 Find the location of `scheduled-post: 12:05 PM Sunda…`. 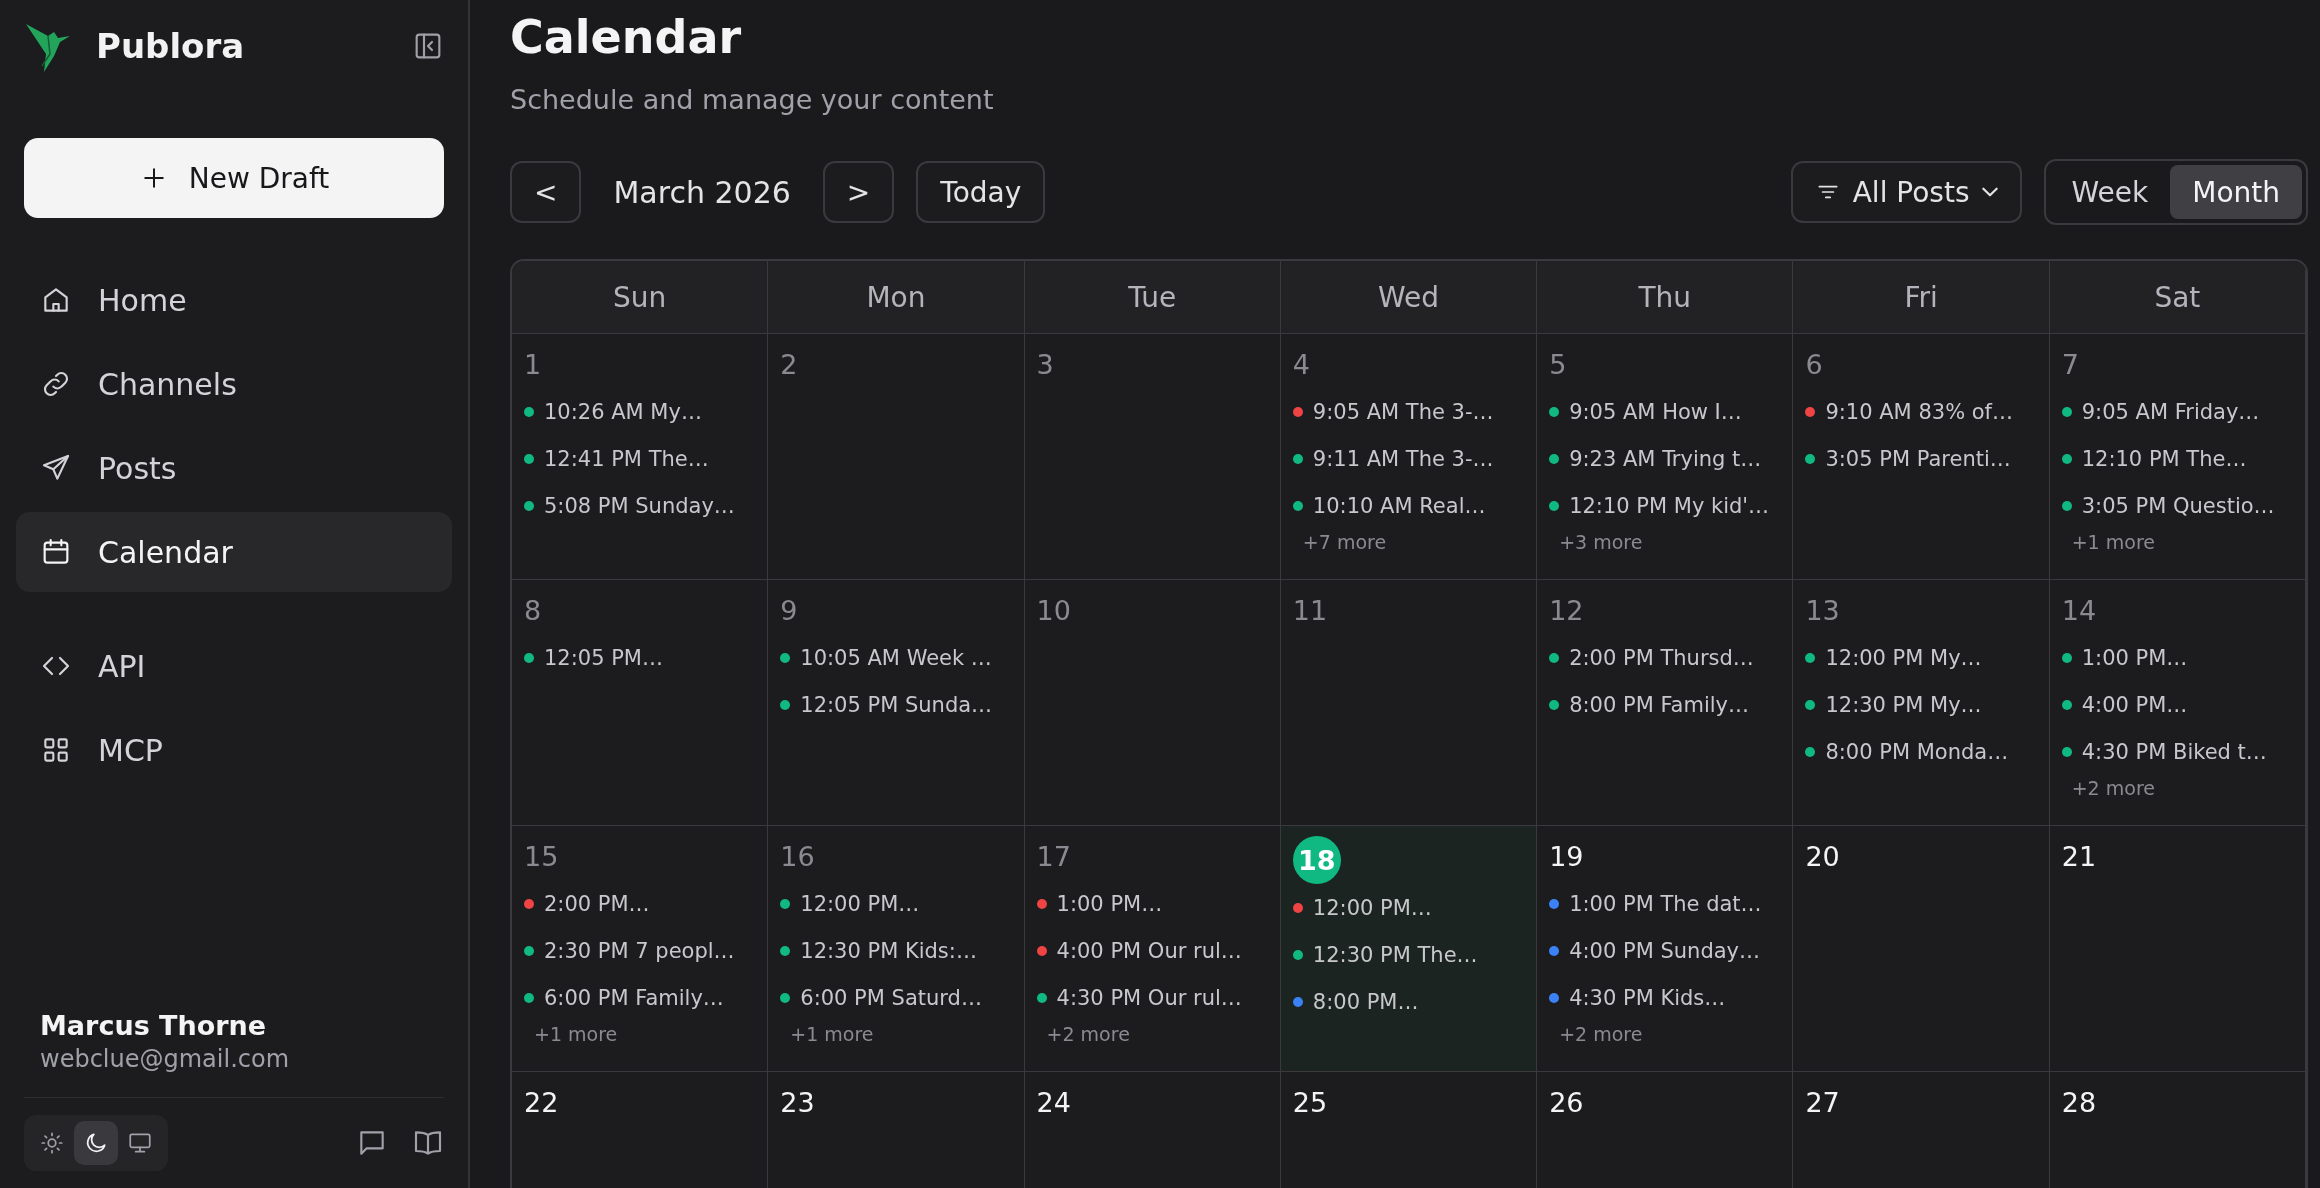

scheduled-post: 12:05 PM Sunda… is located at coordinates (886, 704).